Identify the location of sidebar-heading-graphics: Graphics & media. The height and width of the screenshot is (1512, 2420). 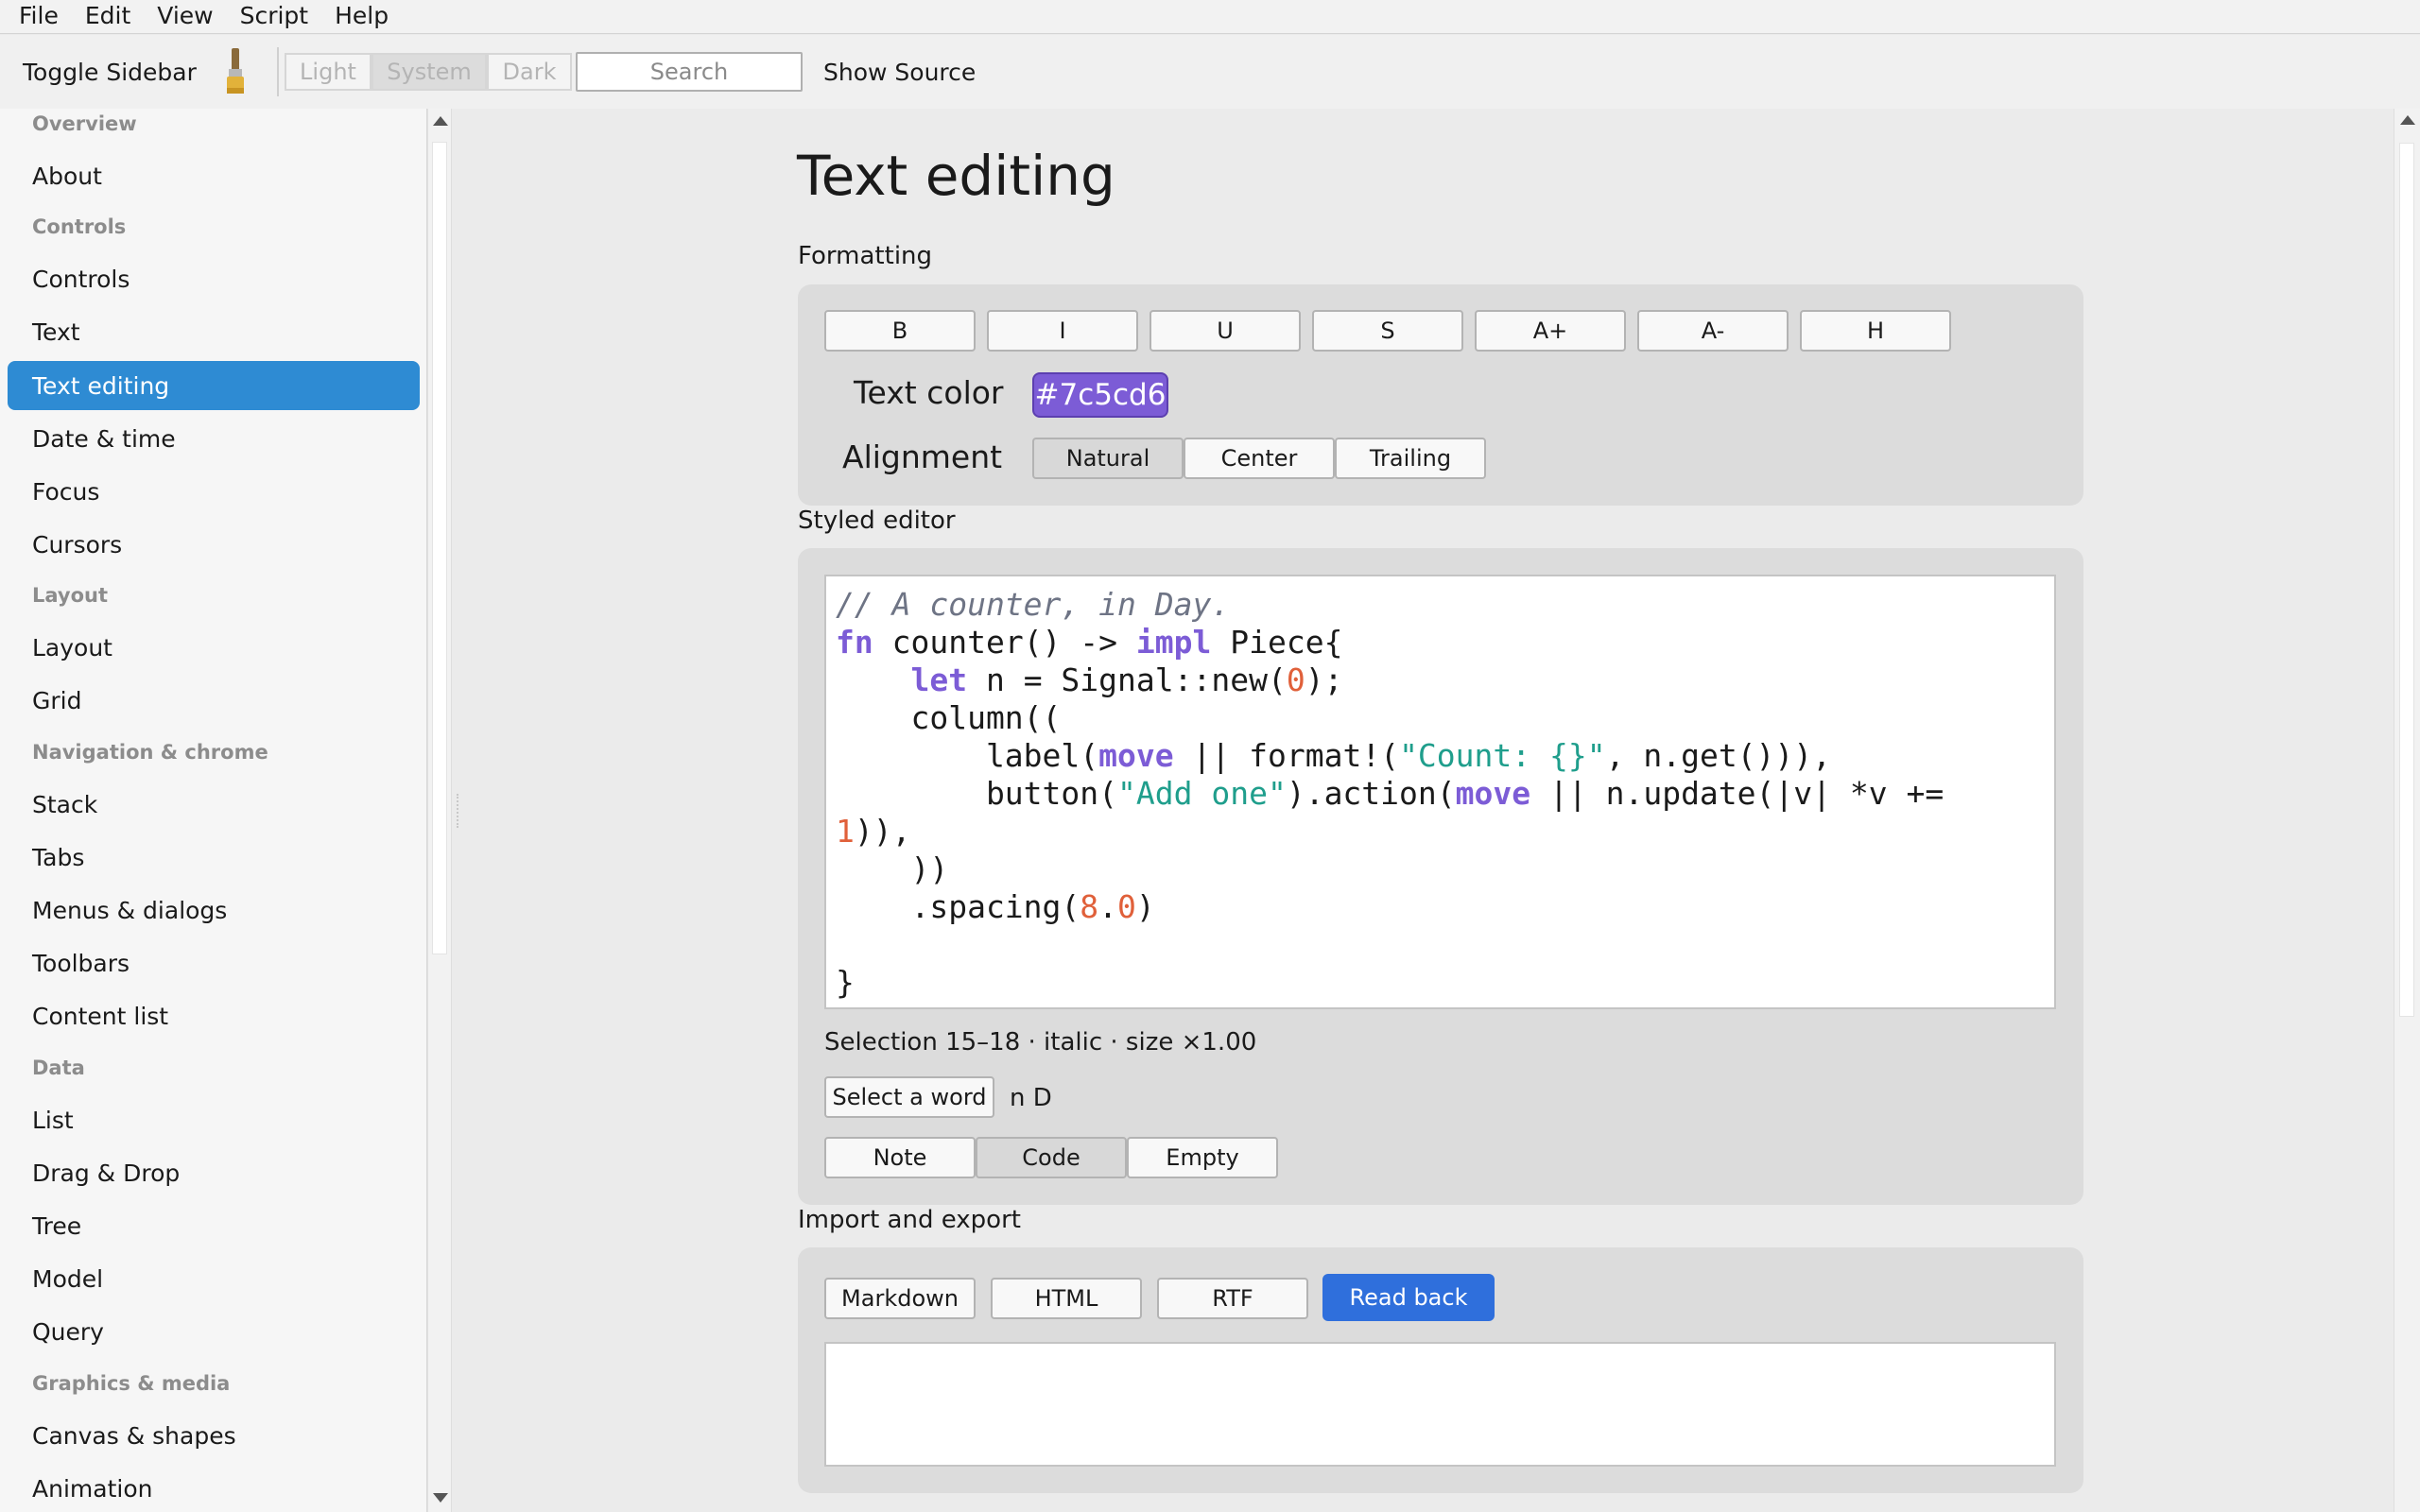
(131, 1383).